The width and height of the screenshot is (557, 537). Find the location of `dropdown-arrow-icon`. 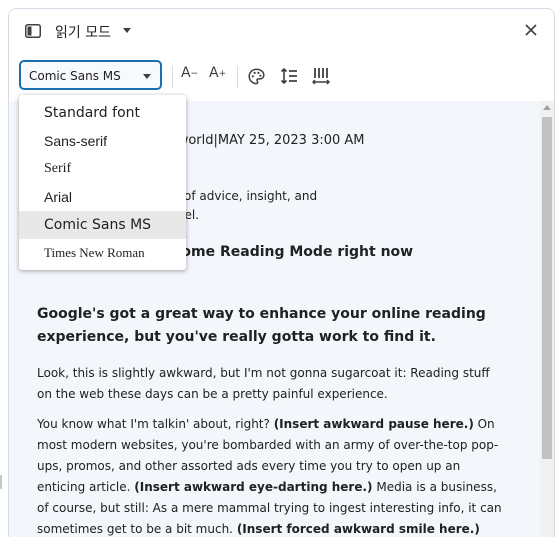

dropdown-arrow-icon is located at coordinates (147, 76).